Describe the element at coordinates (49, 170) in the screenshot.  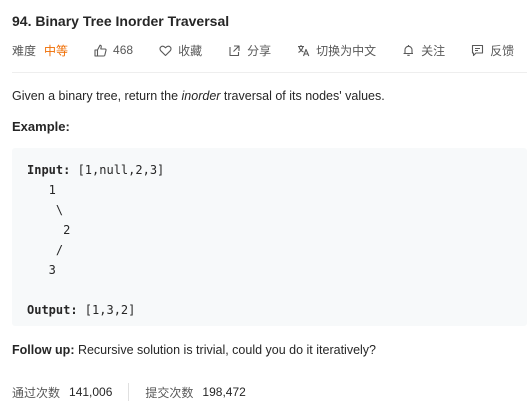
I see `input-label: Input:` at that location.